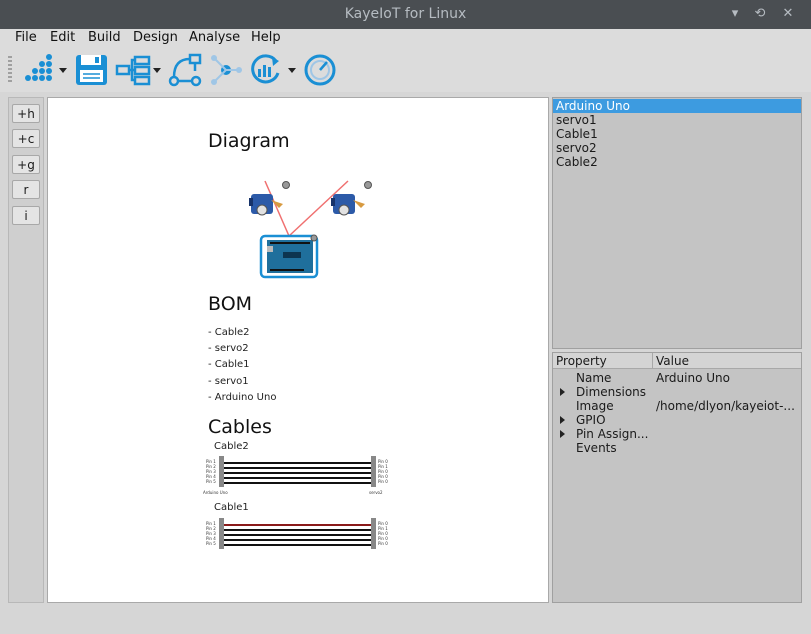 The width and height of the screenshot is (811, 634). What do you see at coordinates (266, 37) in the screenshot?
I see `menu-help: Help` at bounding box center [266, 37].